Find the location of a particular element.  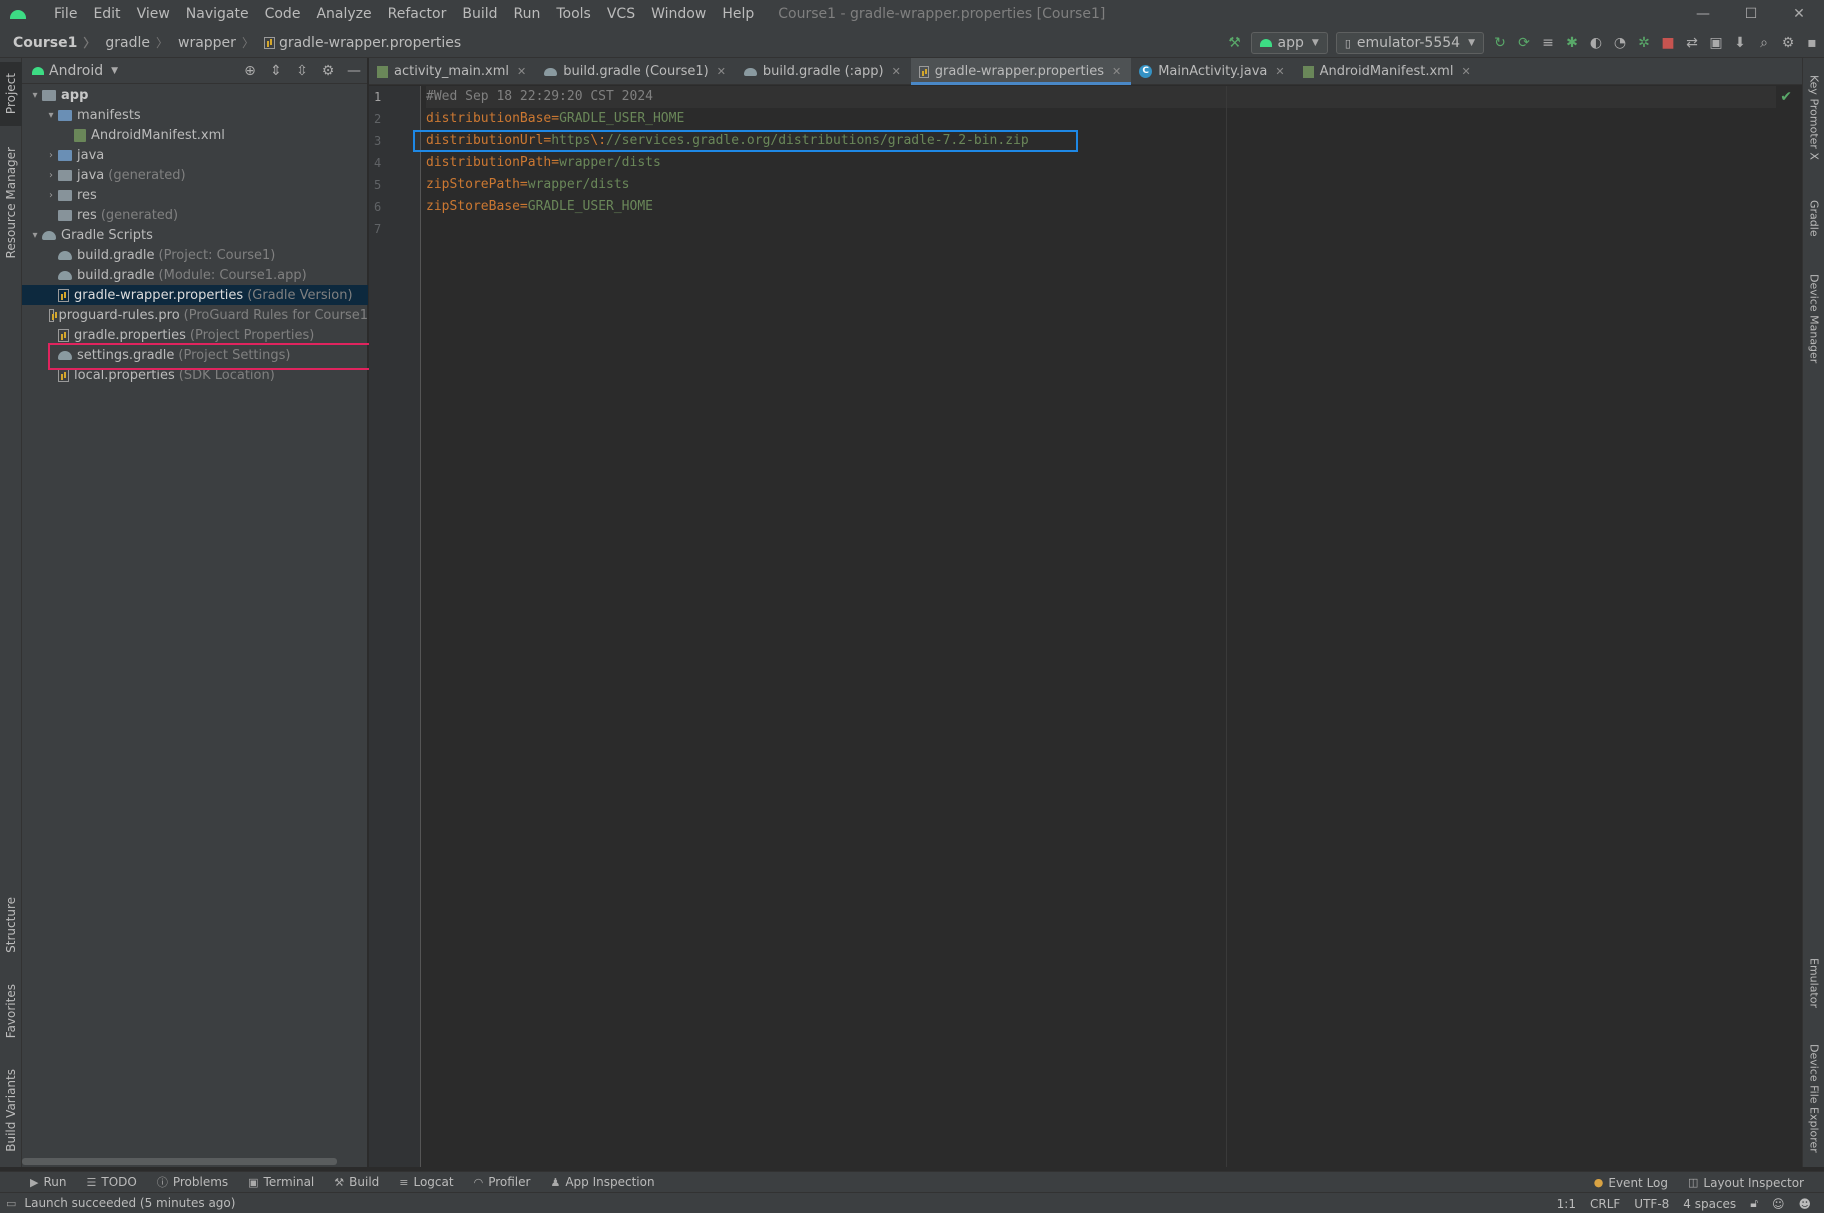

code-line: zipStoreBase=GRADLE_USER_HOME is located at coordinates (1101, 207).